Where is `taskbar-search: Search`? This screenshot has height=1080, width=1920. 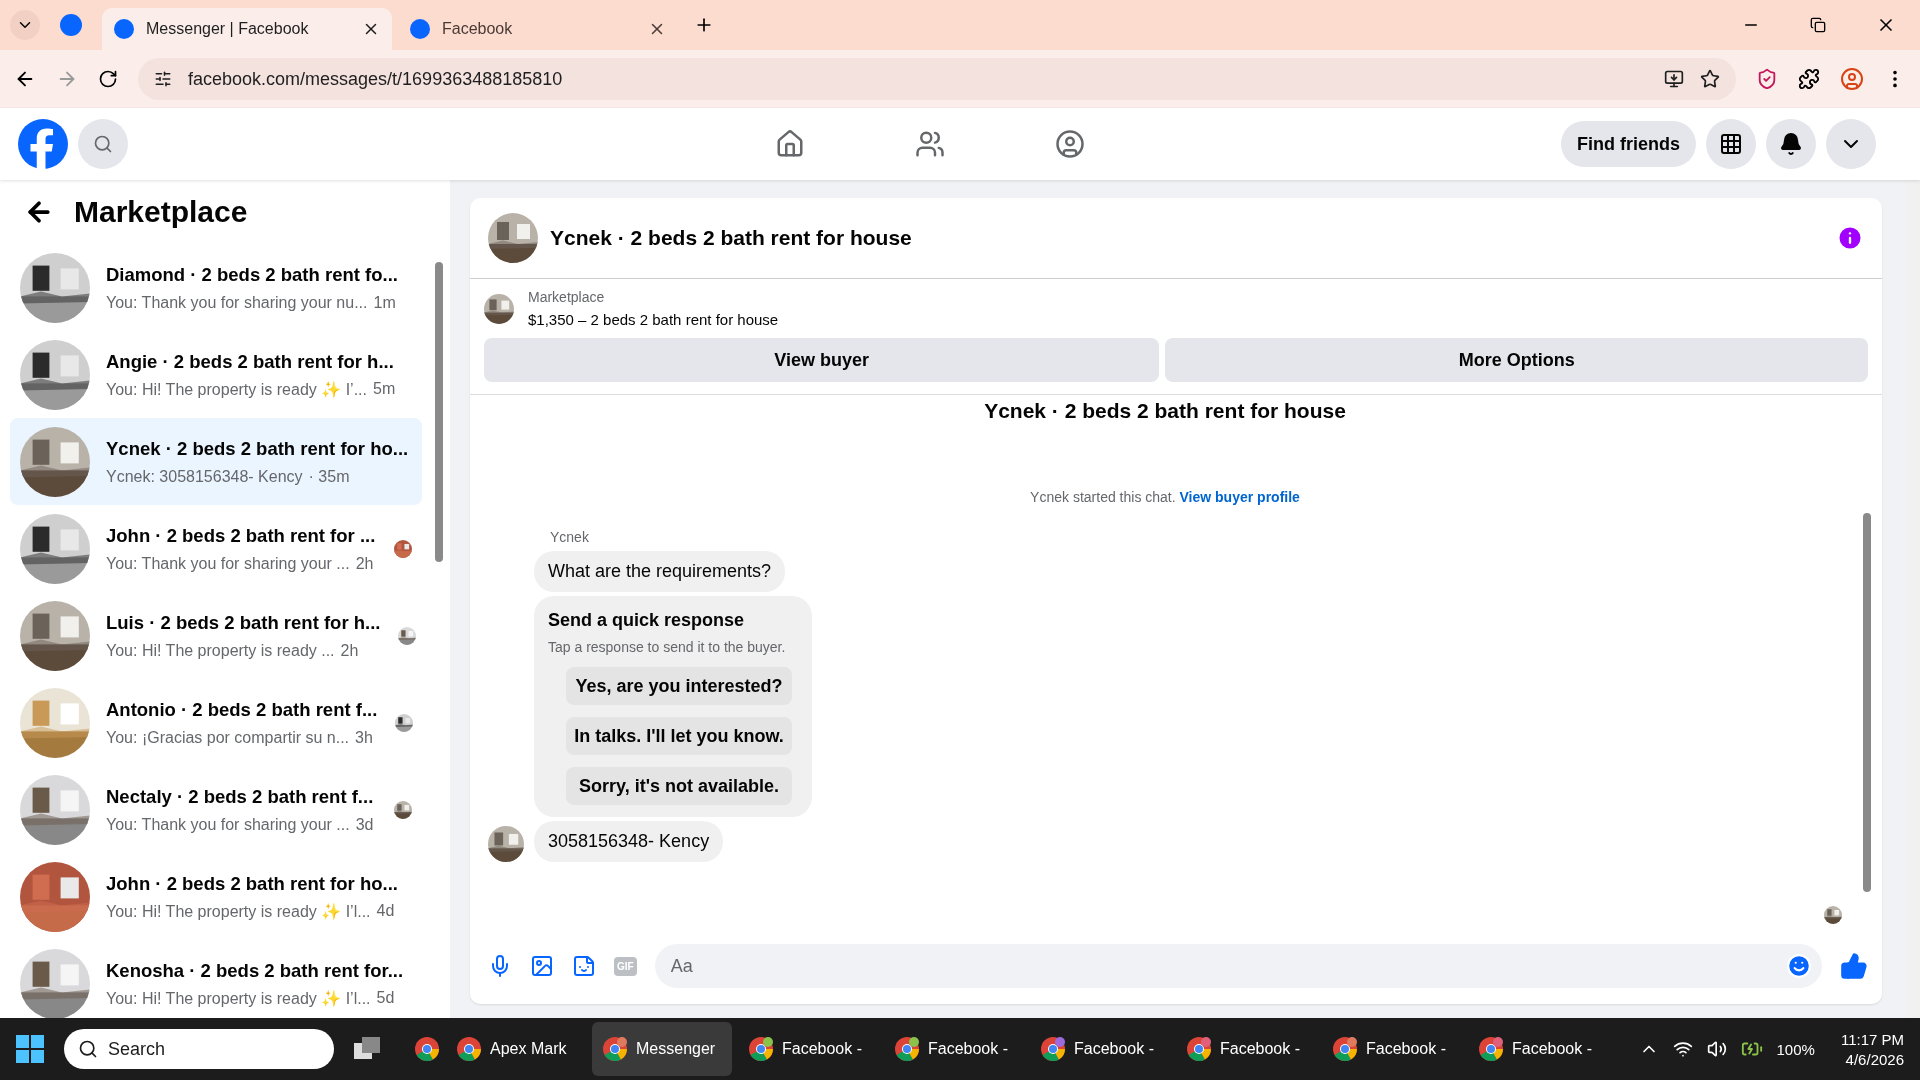
taskbar-search: Search is located at coordinates (199, 1049).